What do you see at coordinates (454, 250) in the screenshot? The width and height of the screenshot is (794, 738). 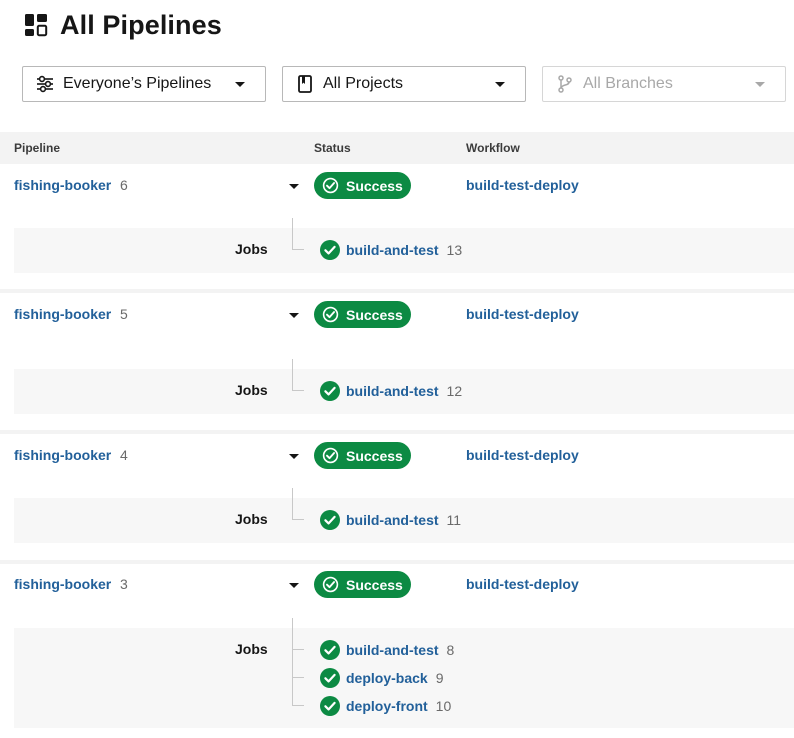 I see `job-number: 13` at bounding box center [454, 250].